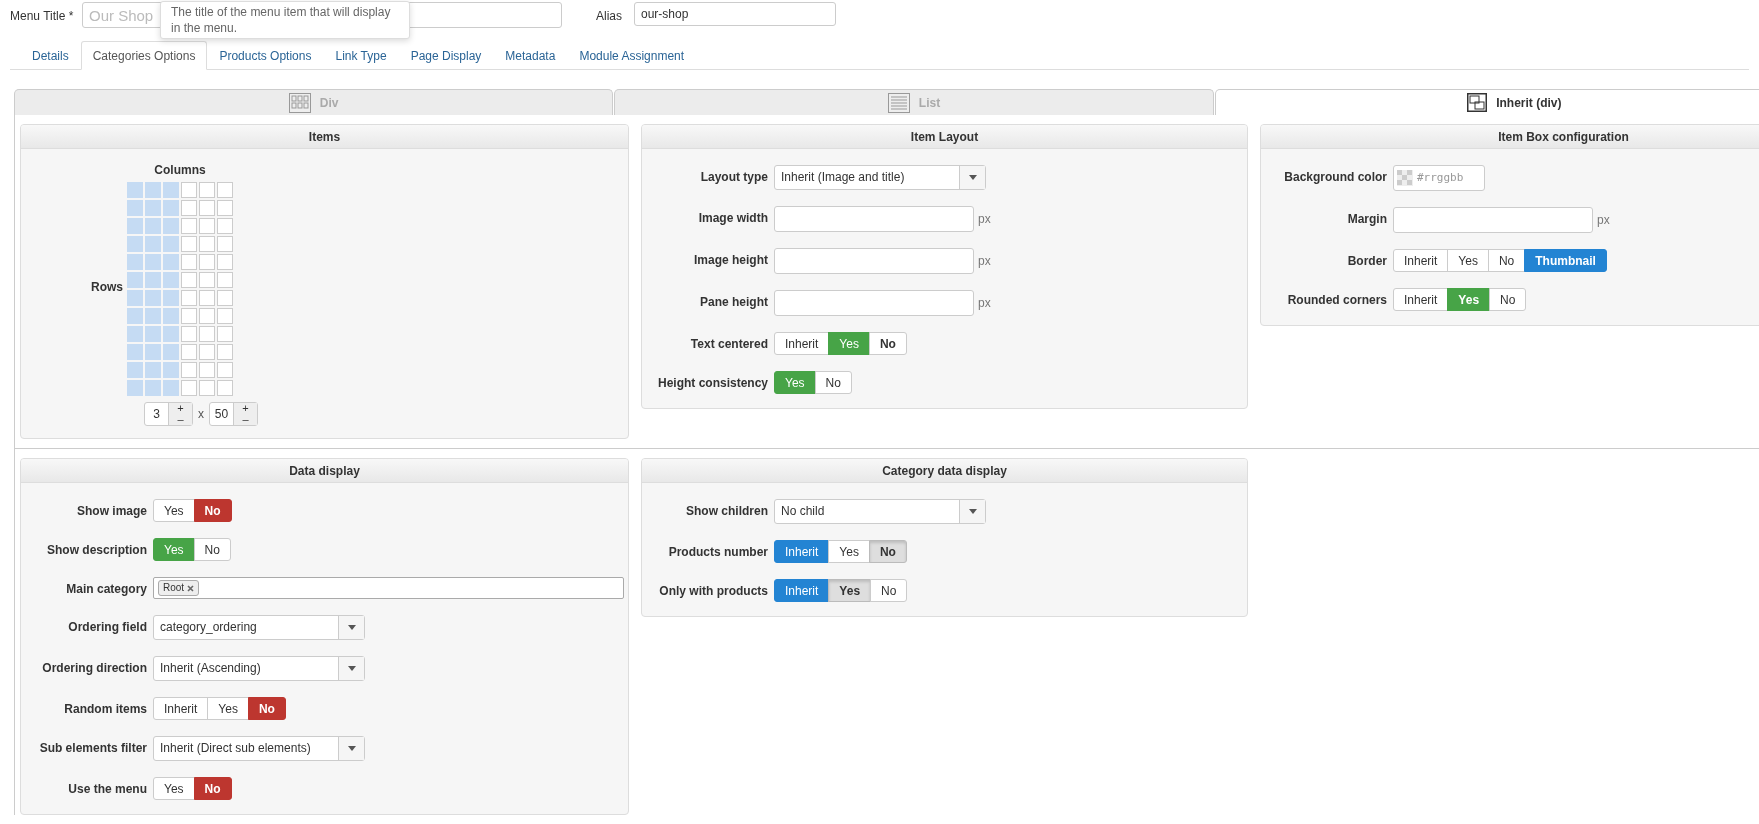 The height and width of the screenshot is (824, 1759). What do you see at coordinates (180, 289) in the screenshot?
I see `grid-picker` at bounding box center [180, 289].